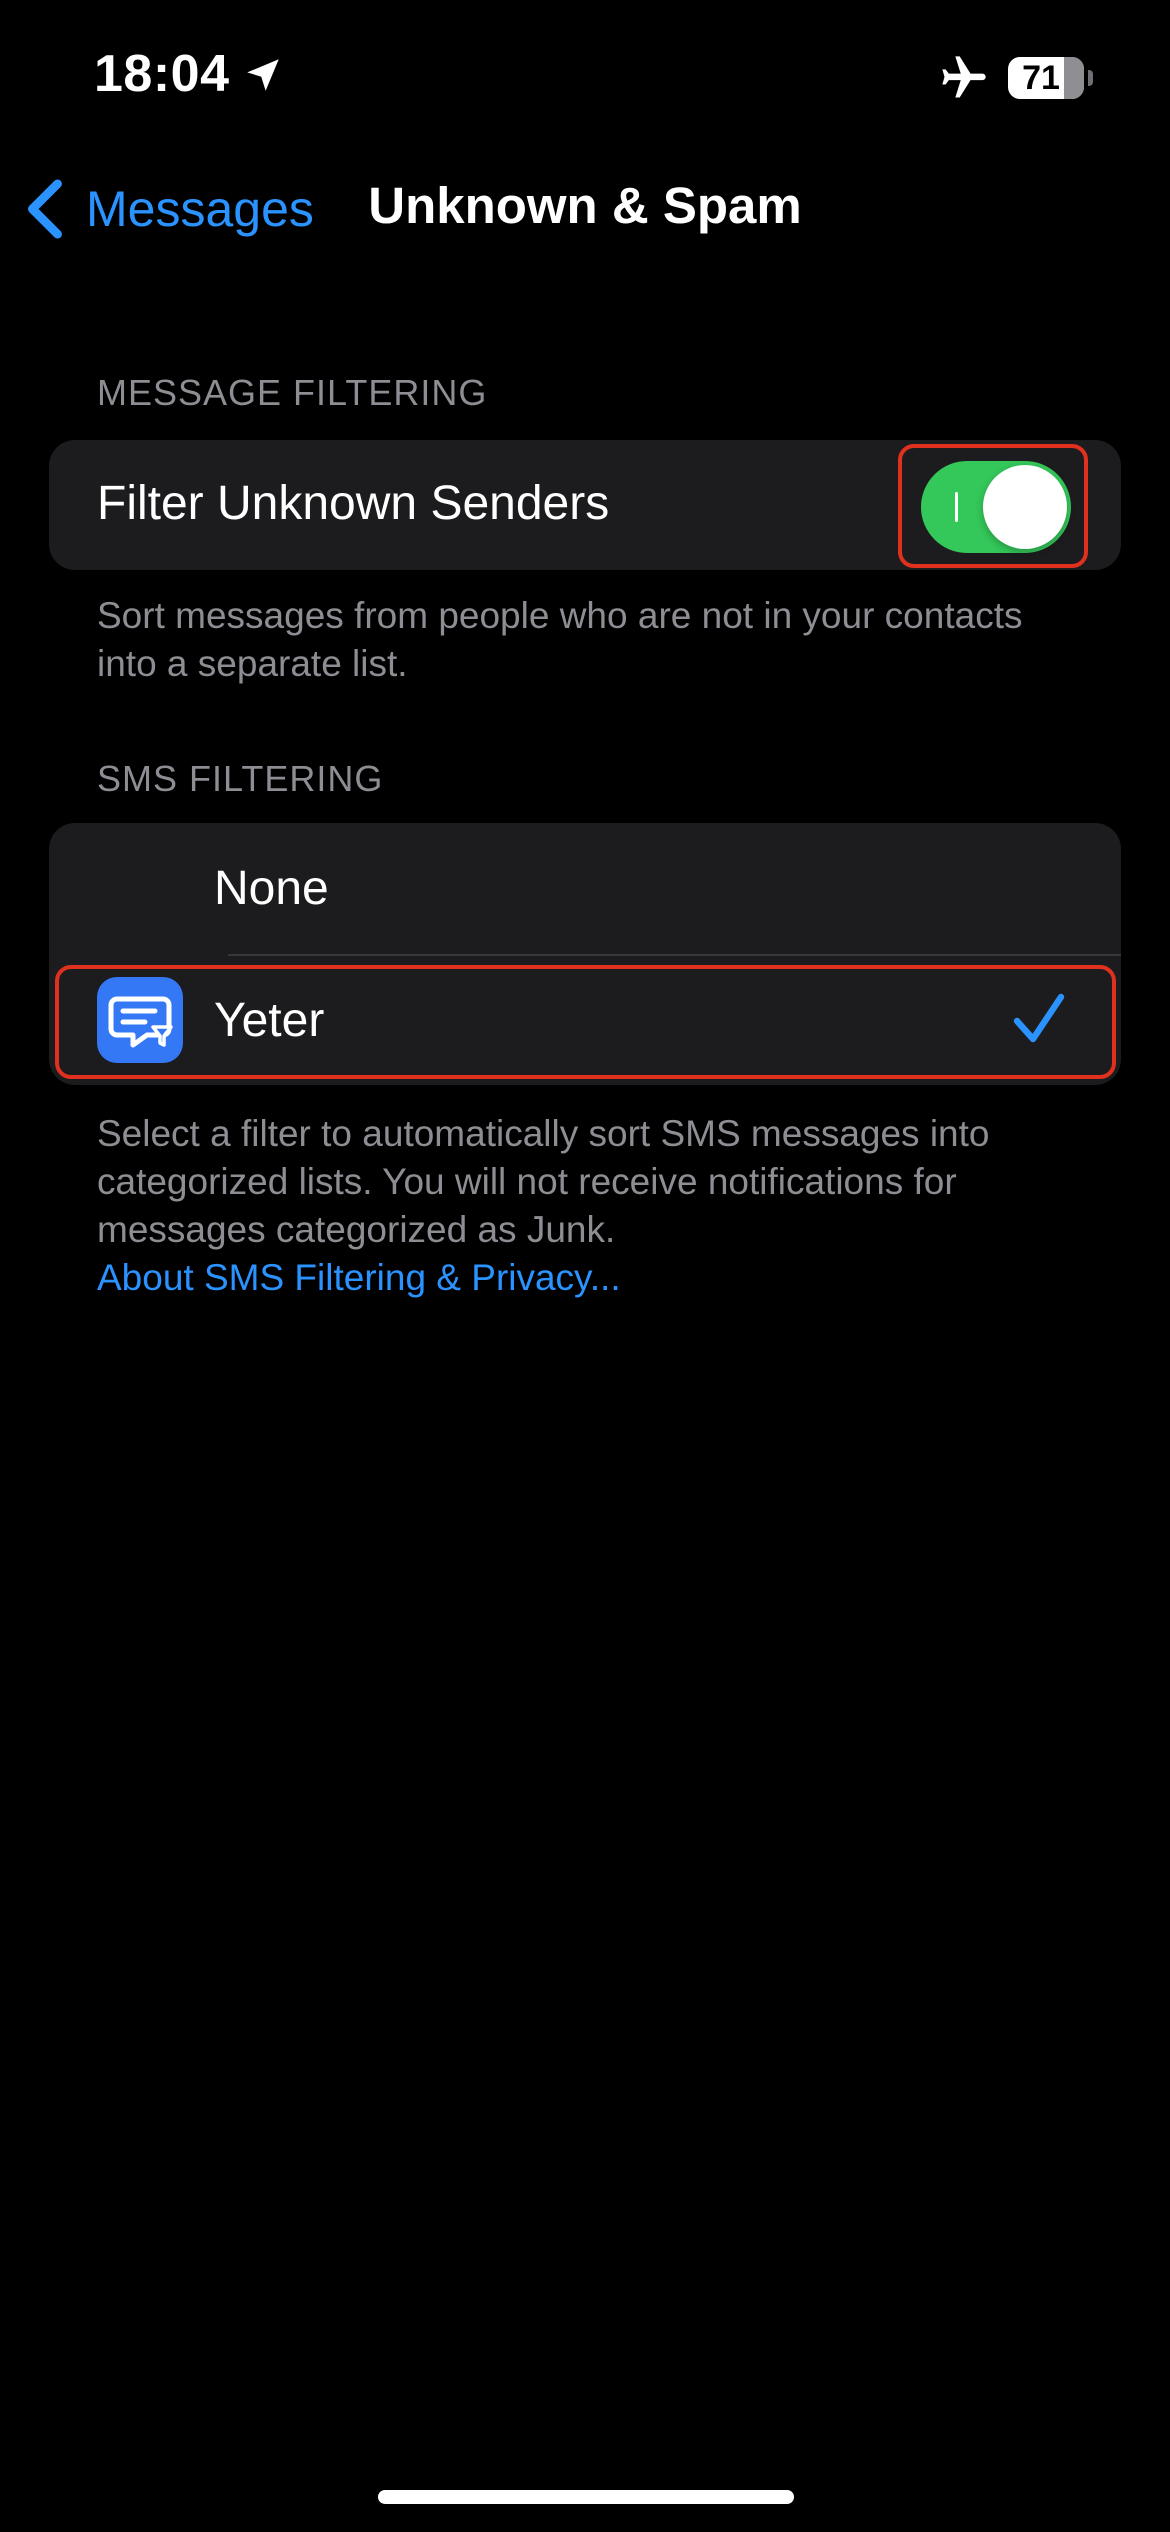  What do you see at coordinates (292, 392) in the screenshot?
I see `message-filtering-header: MESSAGE FILTERING` at bounding box center [292, 392].